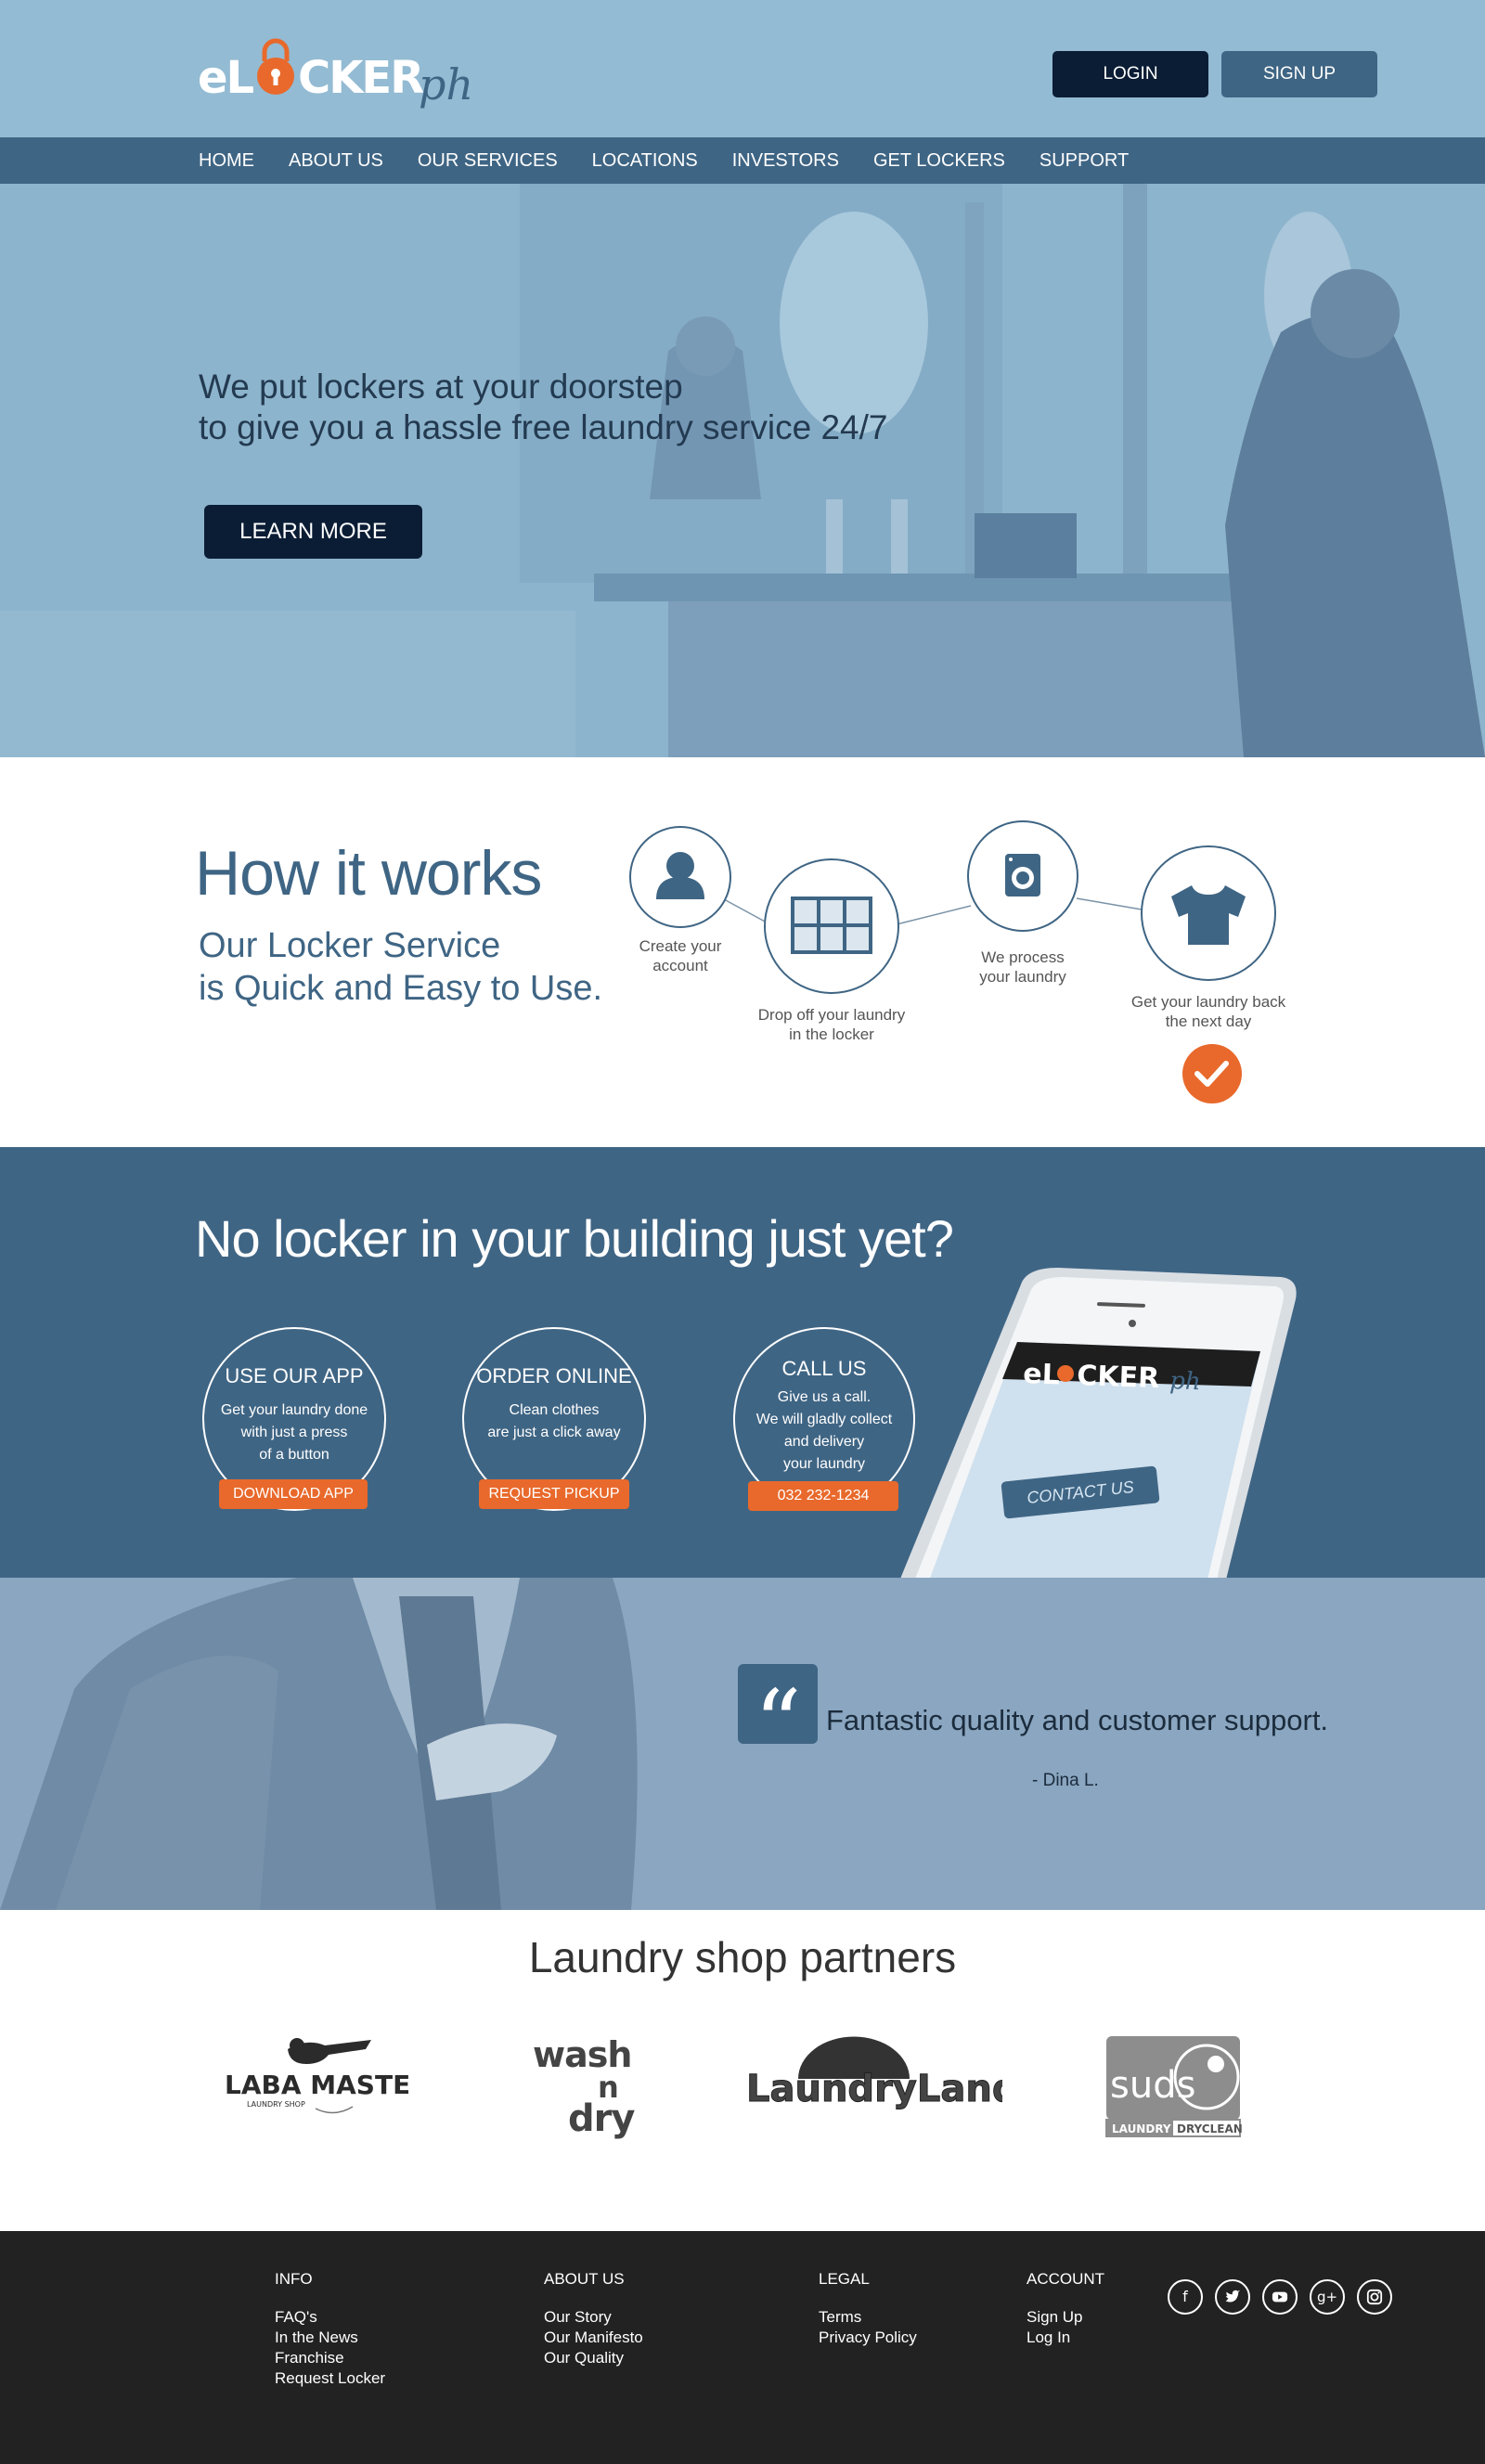 The height and width of the screenshot is (2464, 1485). Describe the element at coordinates (293, 1494) in the screenshot. I see `download-app-button: DOWNLOAD APP` at that location.